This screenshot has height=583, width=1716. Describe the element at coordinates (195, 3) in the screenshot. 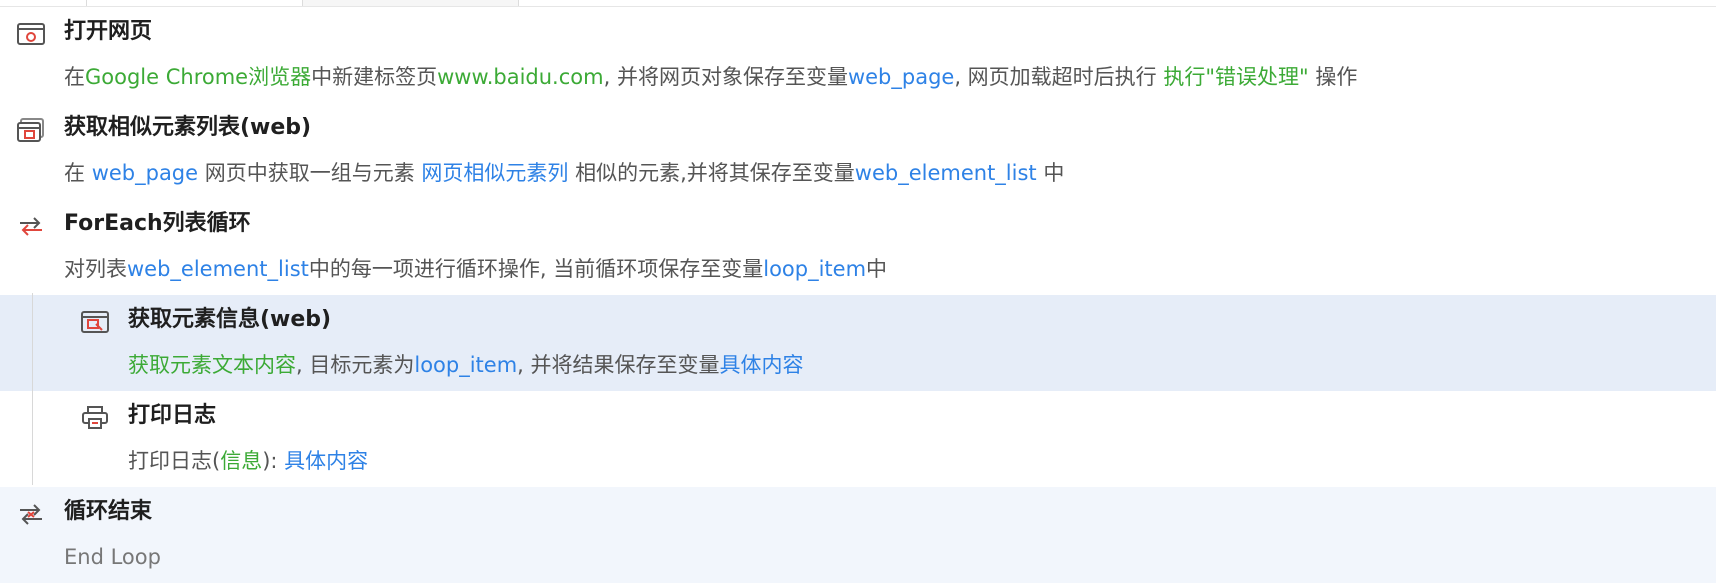

I see `tab-active` at that location.